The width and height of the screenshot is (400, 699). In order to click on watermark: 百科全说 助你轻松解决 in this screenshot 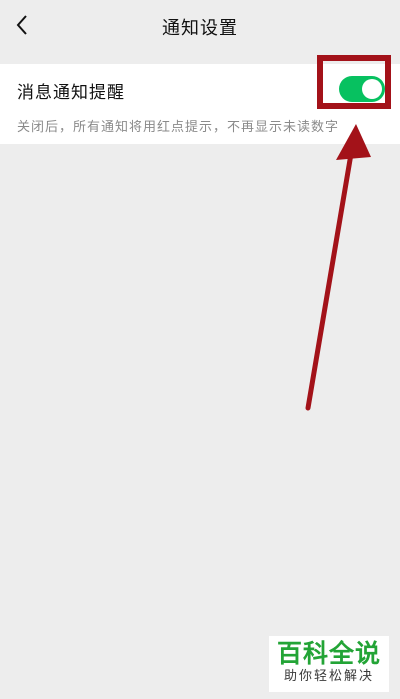, I will do `click(329, 664)`.